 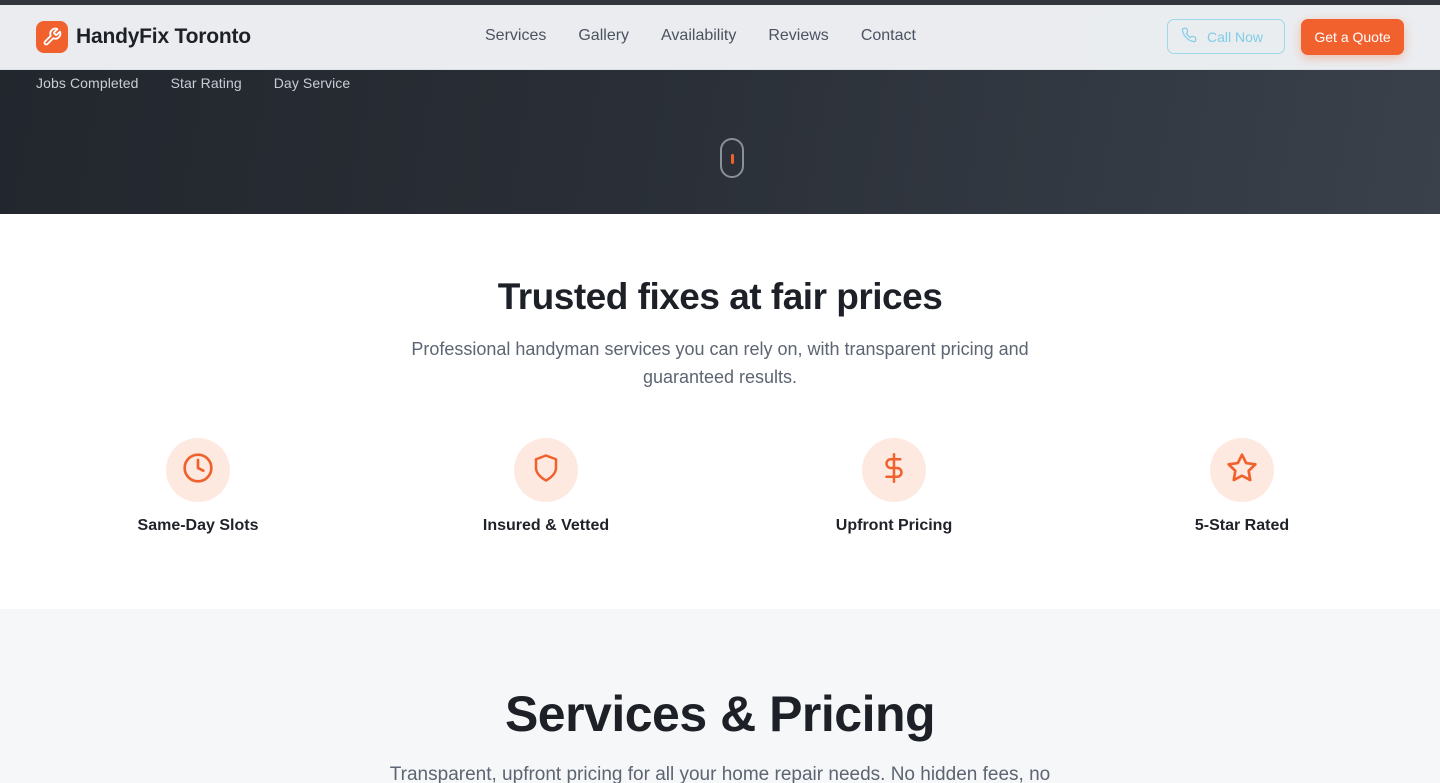 I want to click on feature-upfront-pricing: Upfront Pricing, so click(x=894, y=486).